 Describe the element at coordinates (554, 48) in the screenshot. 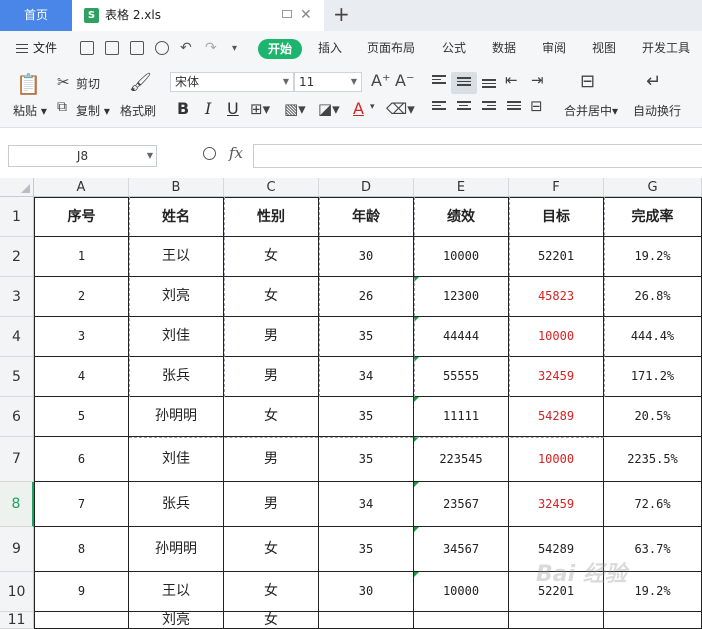

I see `menu-item-review: 审阅` at that location.